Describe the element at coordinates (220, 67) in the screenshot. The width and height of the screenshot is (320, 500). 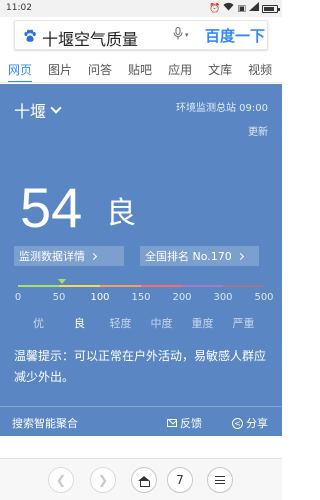
I see `tab-item: 文库` at that location.